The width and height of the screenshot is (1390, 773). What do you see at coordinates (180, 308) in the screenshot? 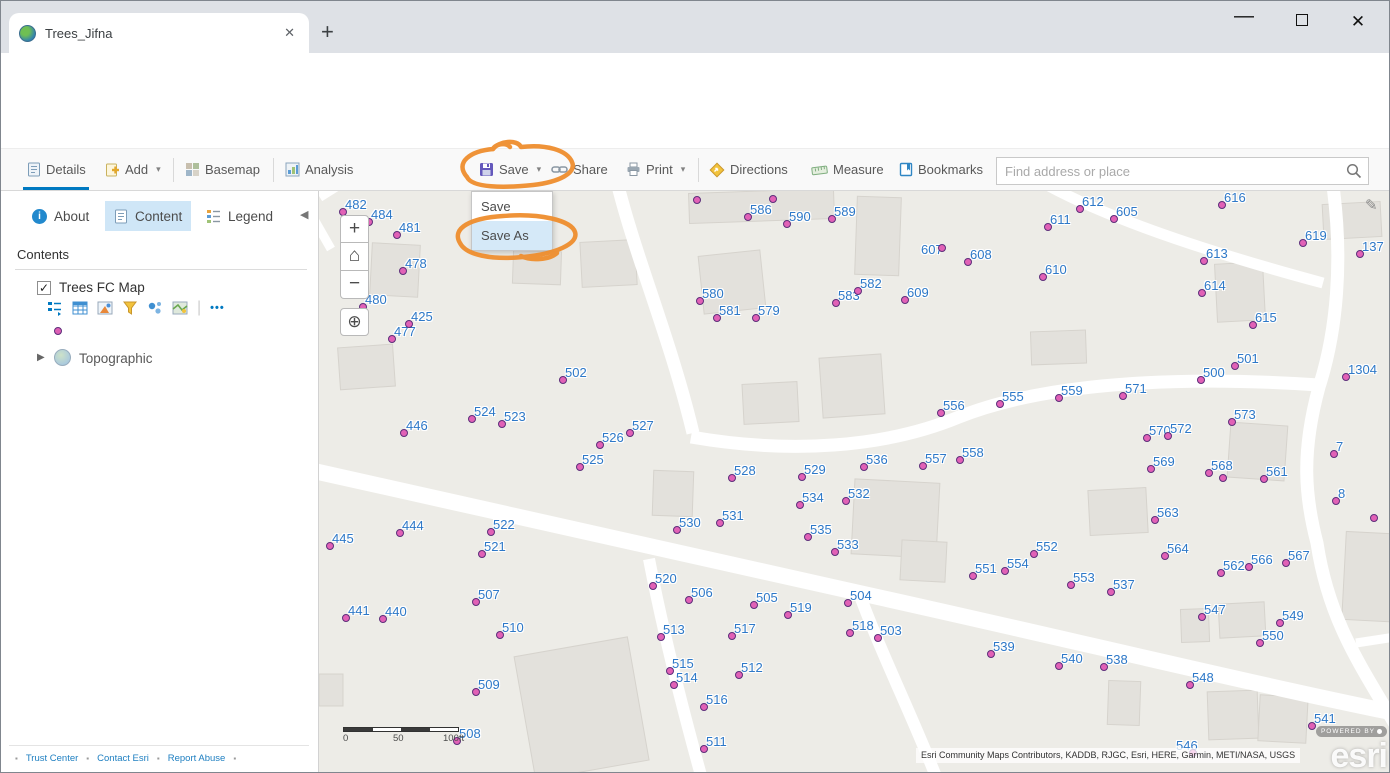
I see `perform-analysis-icon` at bounding box center [180, 308].